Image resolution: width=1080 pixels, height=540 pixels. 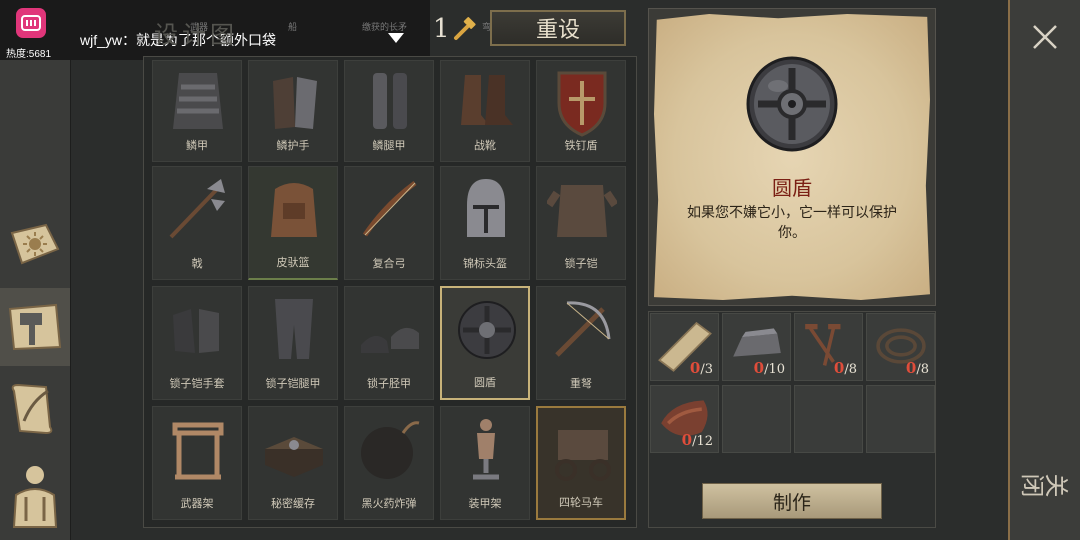 I want to click on spiked-shield-icon, so click(x=582, y=104).